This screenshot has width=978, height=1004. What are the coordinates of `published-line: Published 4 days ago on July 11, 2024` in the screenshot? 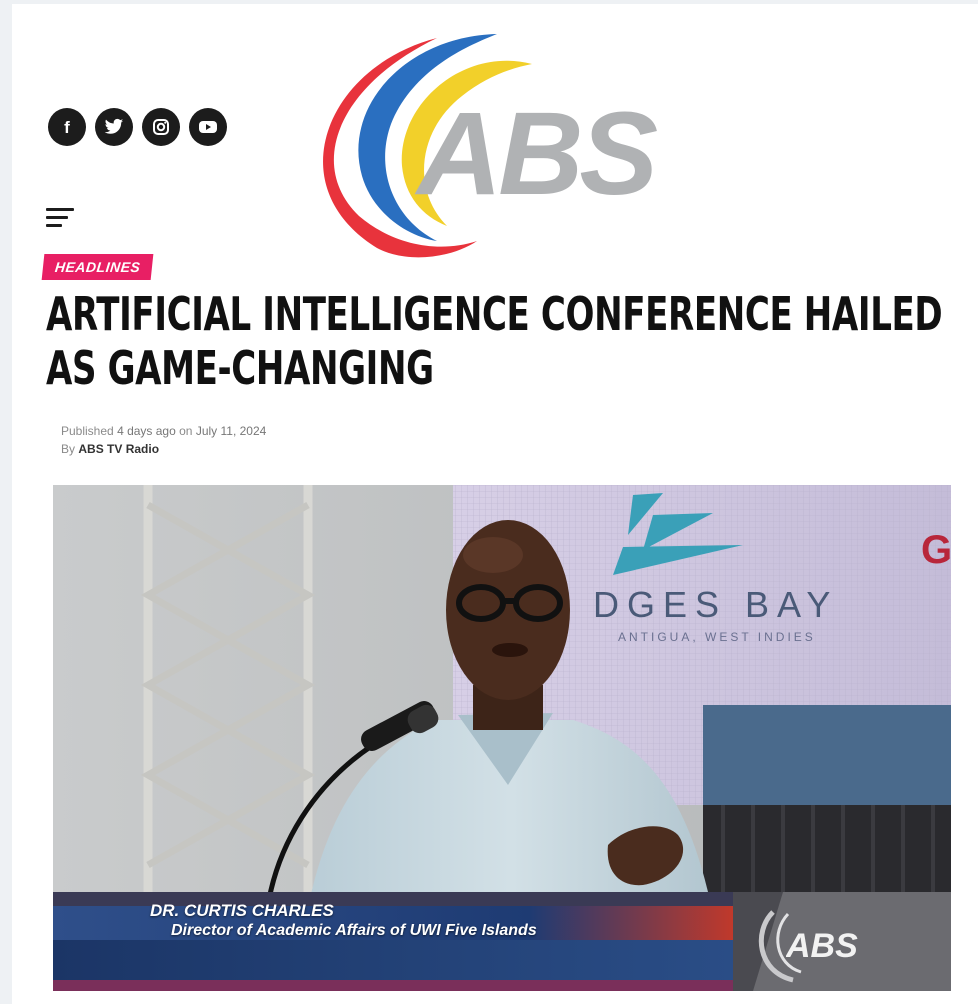 It's located at (164, 431).